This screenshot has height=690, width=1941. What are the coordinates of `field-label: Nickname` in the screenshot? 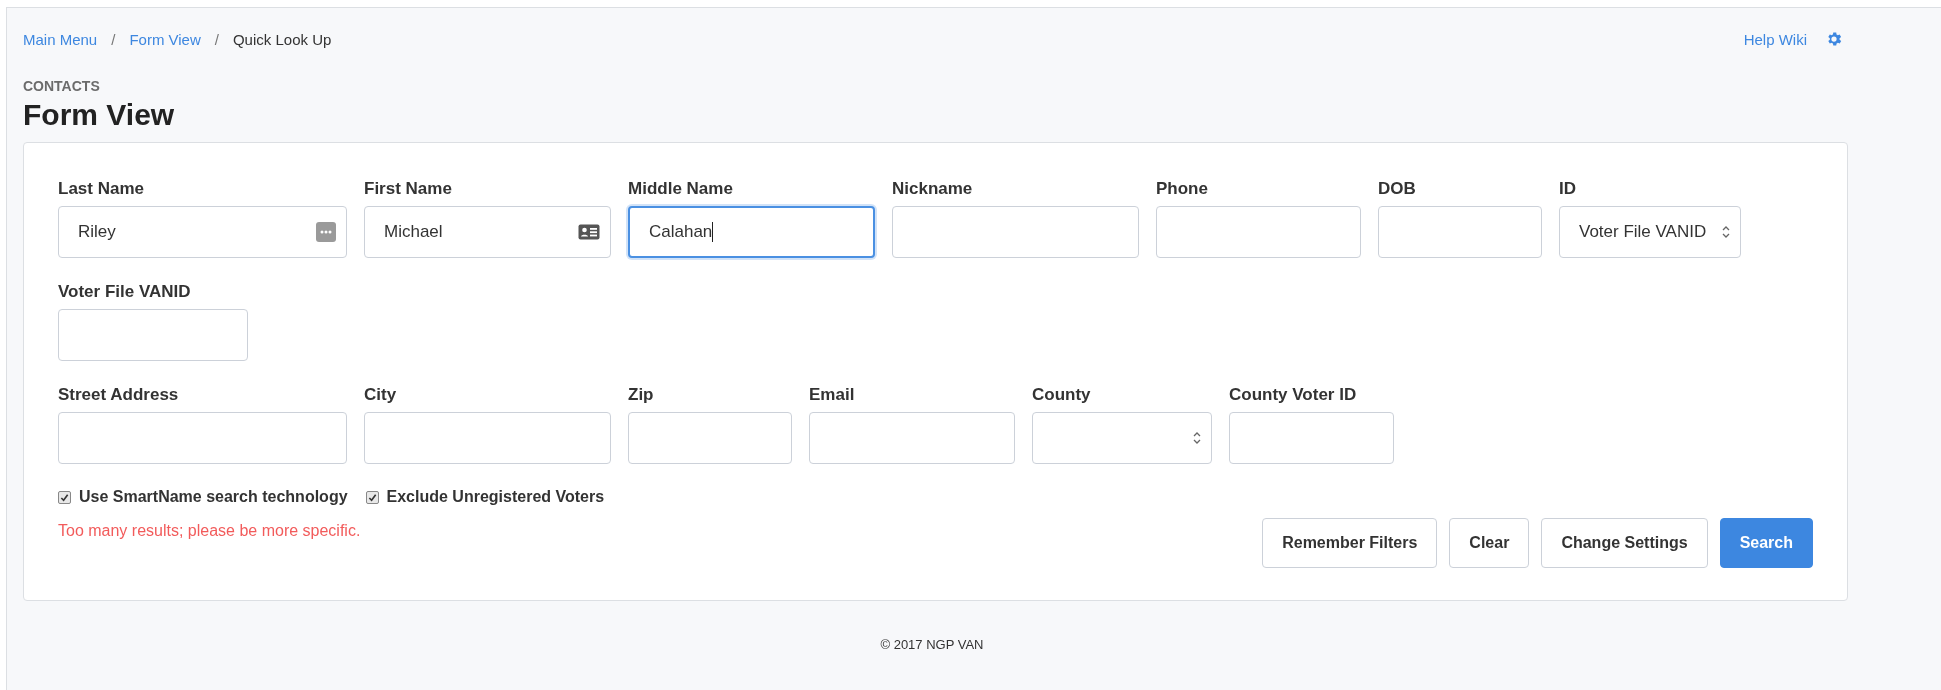 It's located at (933, 189).